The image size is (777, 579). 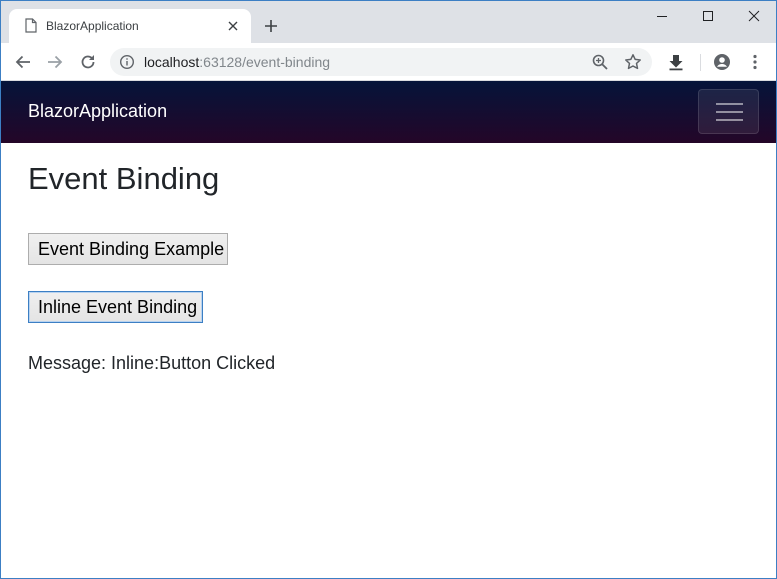 I want to click on maximize-button, so click(x=708, y=16).